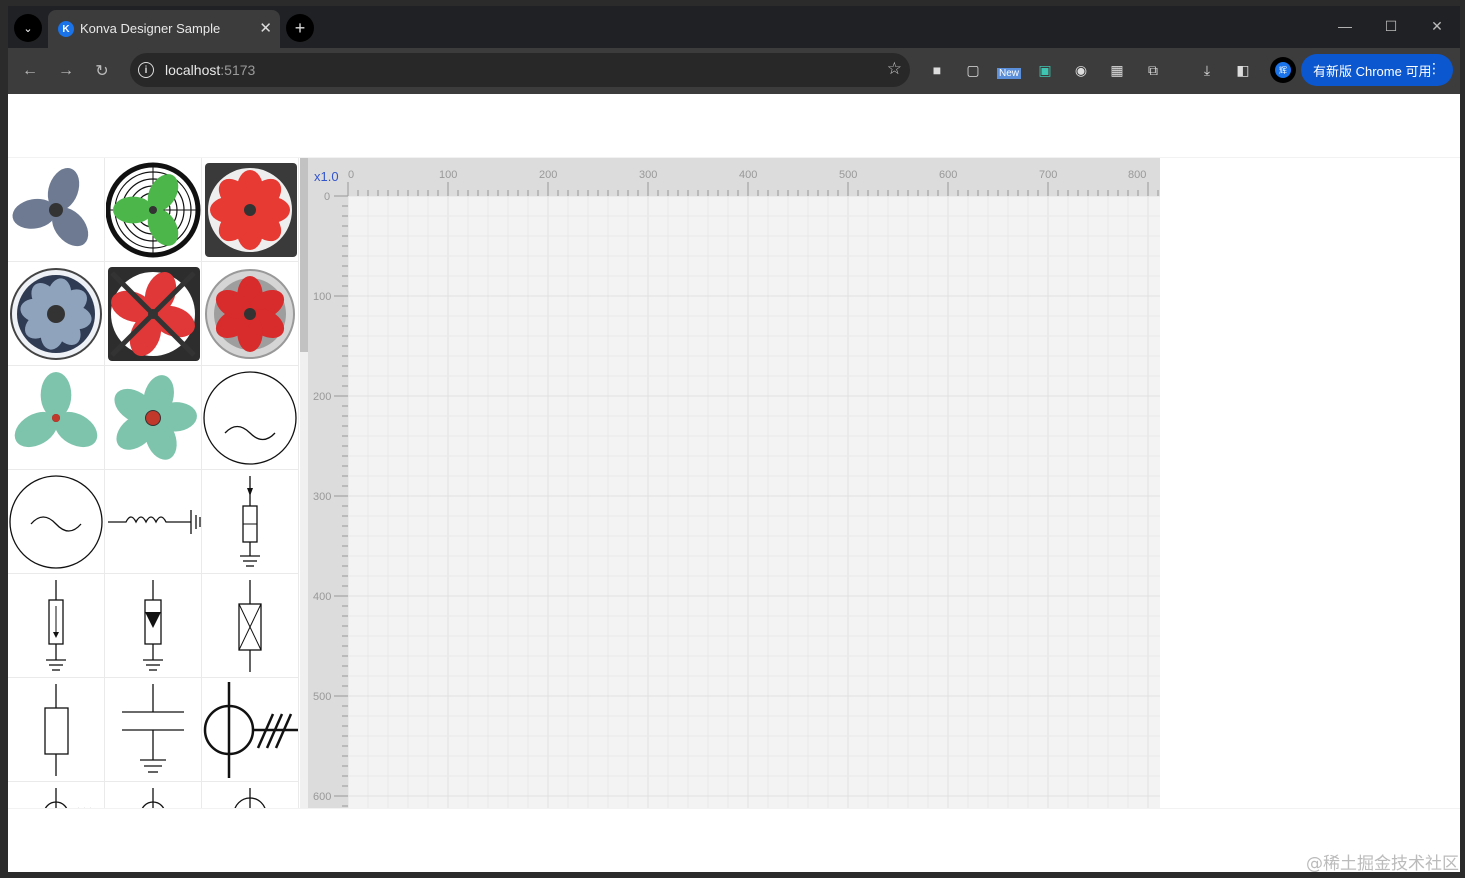  Describe the element at coordinates (1008, 73) in the screenshot. I see `new-badge: New` at that location.